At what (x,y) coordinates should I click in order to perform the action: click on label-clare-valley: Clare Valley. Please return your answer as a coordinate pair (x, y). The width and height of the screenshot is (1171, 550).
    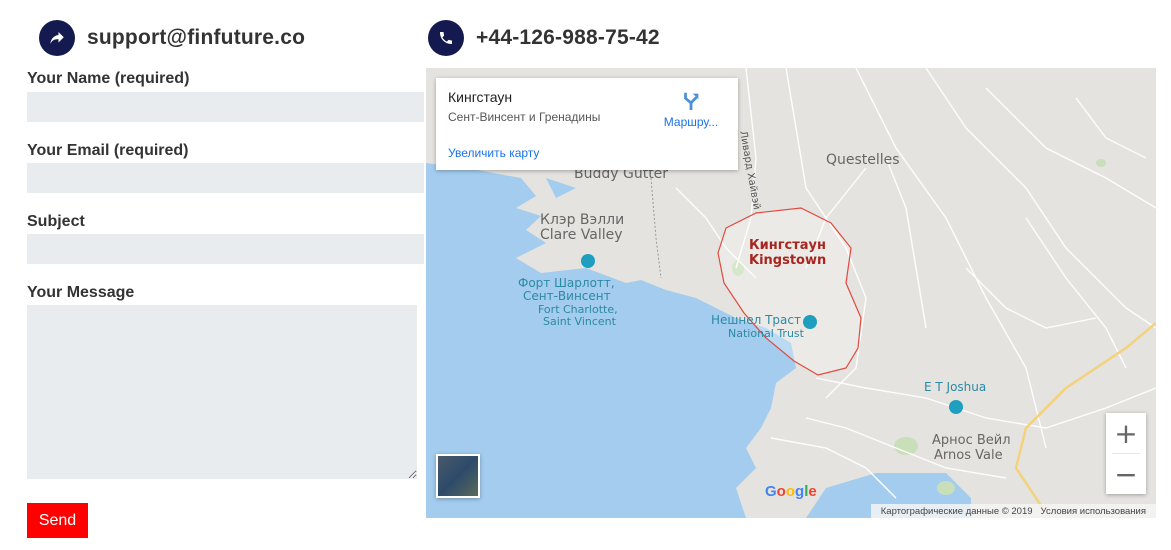
    Looking at the image, I should click on (581, 235).